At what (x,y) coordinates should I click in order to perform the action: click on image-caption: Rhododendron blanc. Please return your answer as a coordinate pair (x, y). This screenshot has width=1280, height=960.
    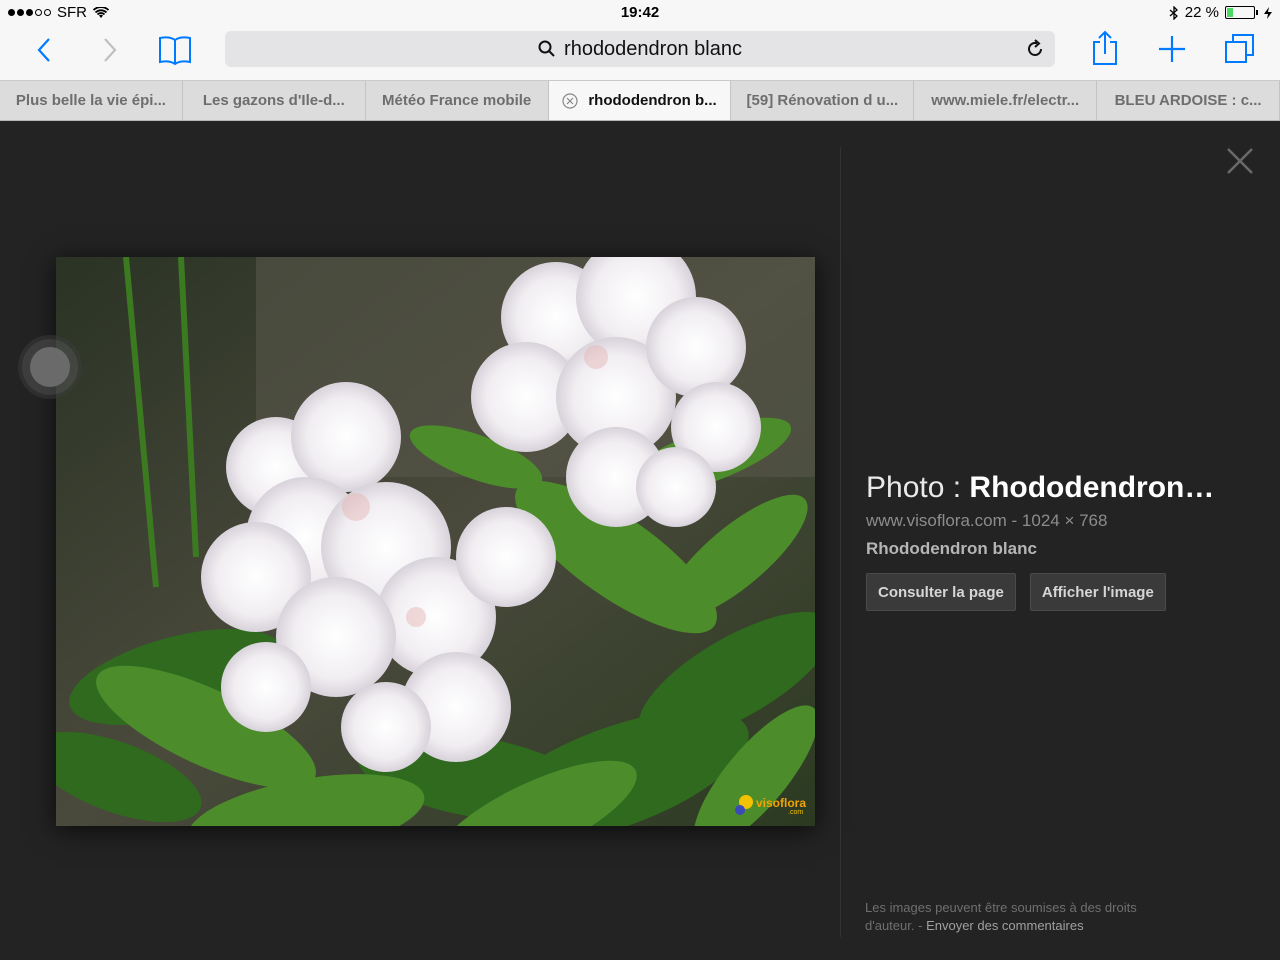
    Looking at the image, I should click on (951, 548).